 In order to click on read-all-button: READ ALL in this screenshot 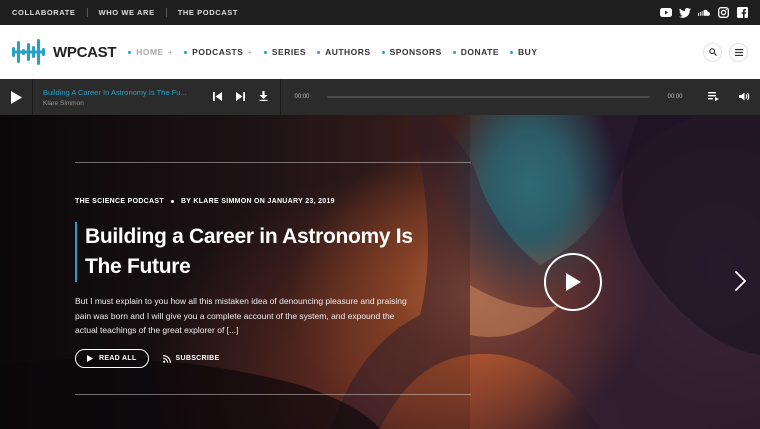, I will do `click(112, 358)`.